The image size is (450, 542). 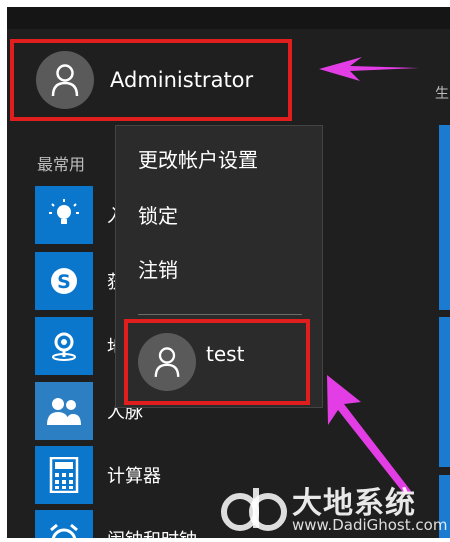 I want to click on watermark-logo-icon, so click(x=254, y=509).